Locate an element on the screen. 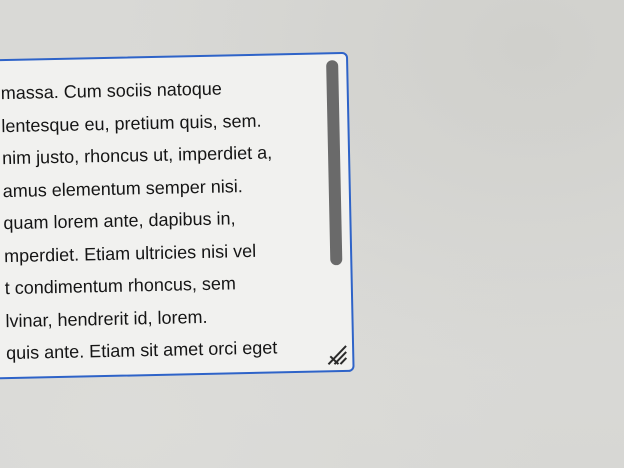  text-line: quis ante. Etiam sit amet orci eget is located at coordinates (141, 350).